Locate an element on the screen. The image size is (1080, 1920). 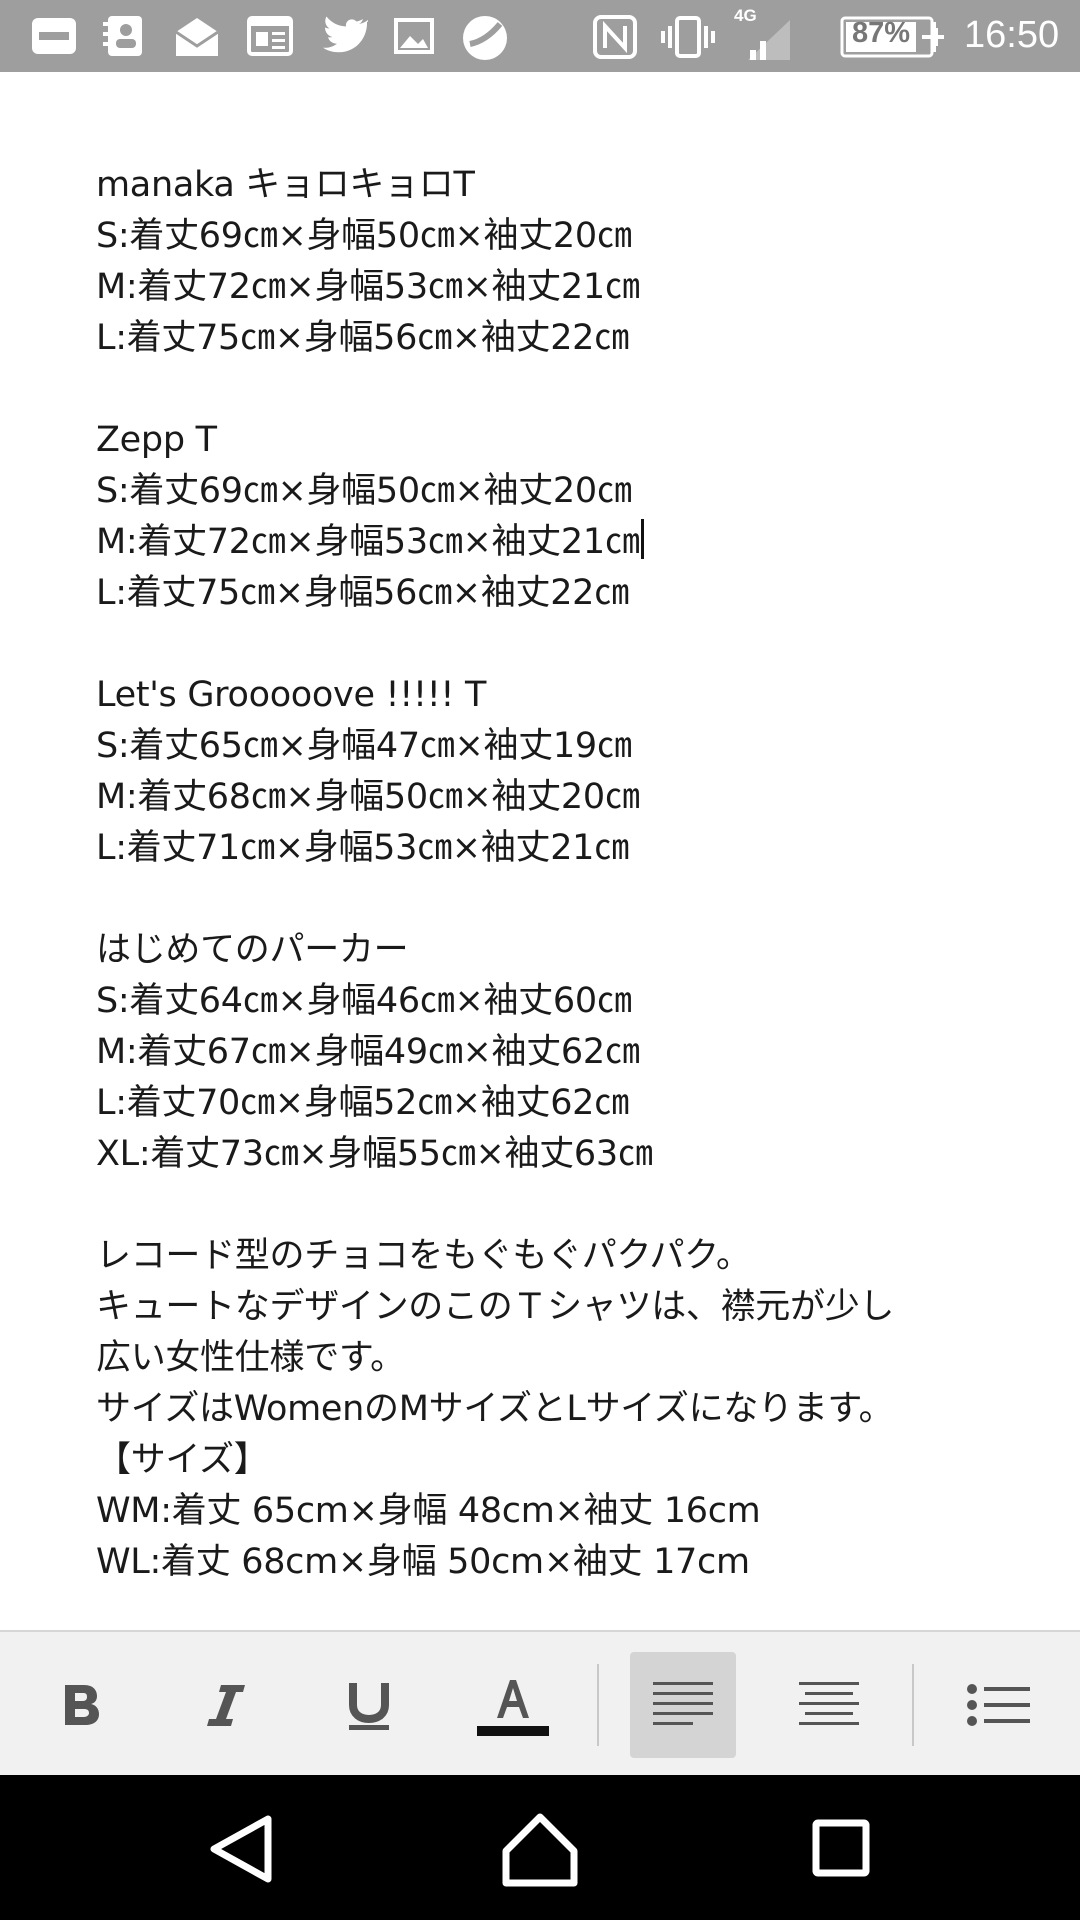
text-line: L:着丈70㎝×身幅52㎝×袖丈62㎝ is located at coordinates (362, 1103).